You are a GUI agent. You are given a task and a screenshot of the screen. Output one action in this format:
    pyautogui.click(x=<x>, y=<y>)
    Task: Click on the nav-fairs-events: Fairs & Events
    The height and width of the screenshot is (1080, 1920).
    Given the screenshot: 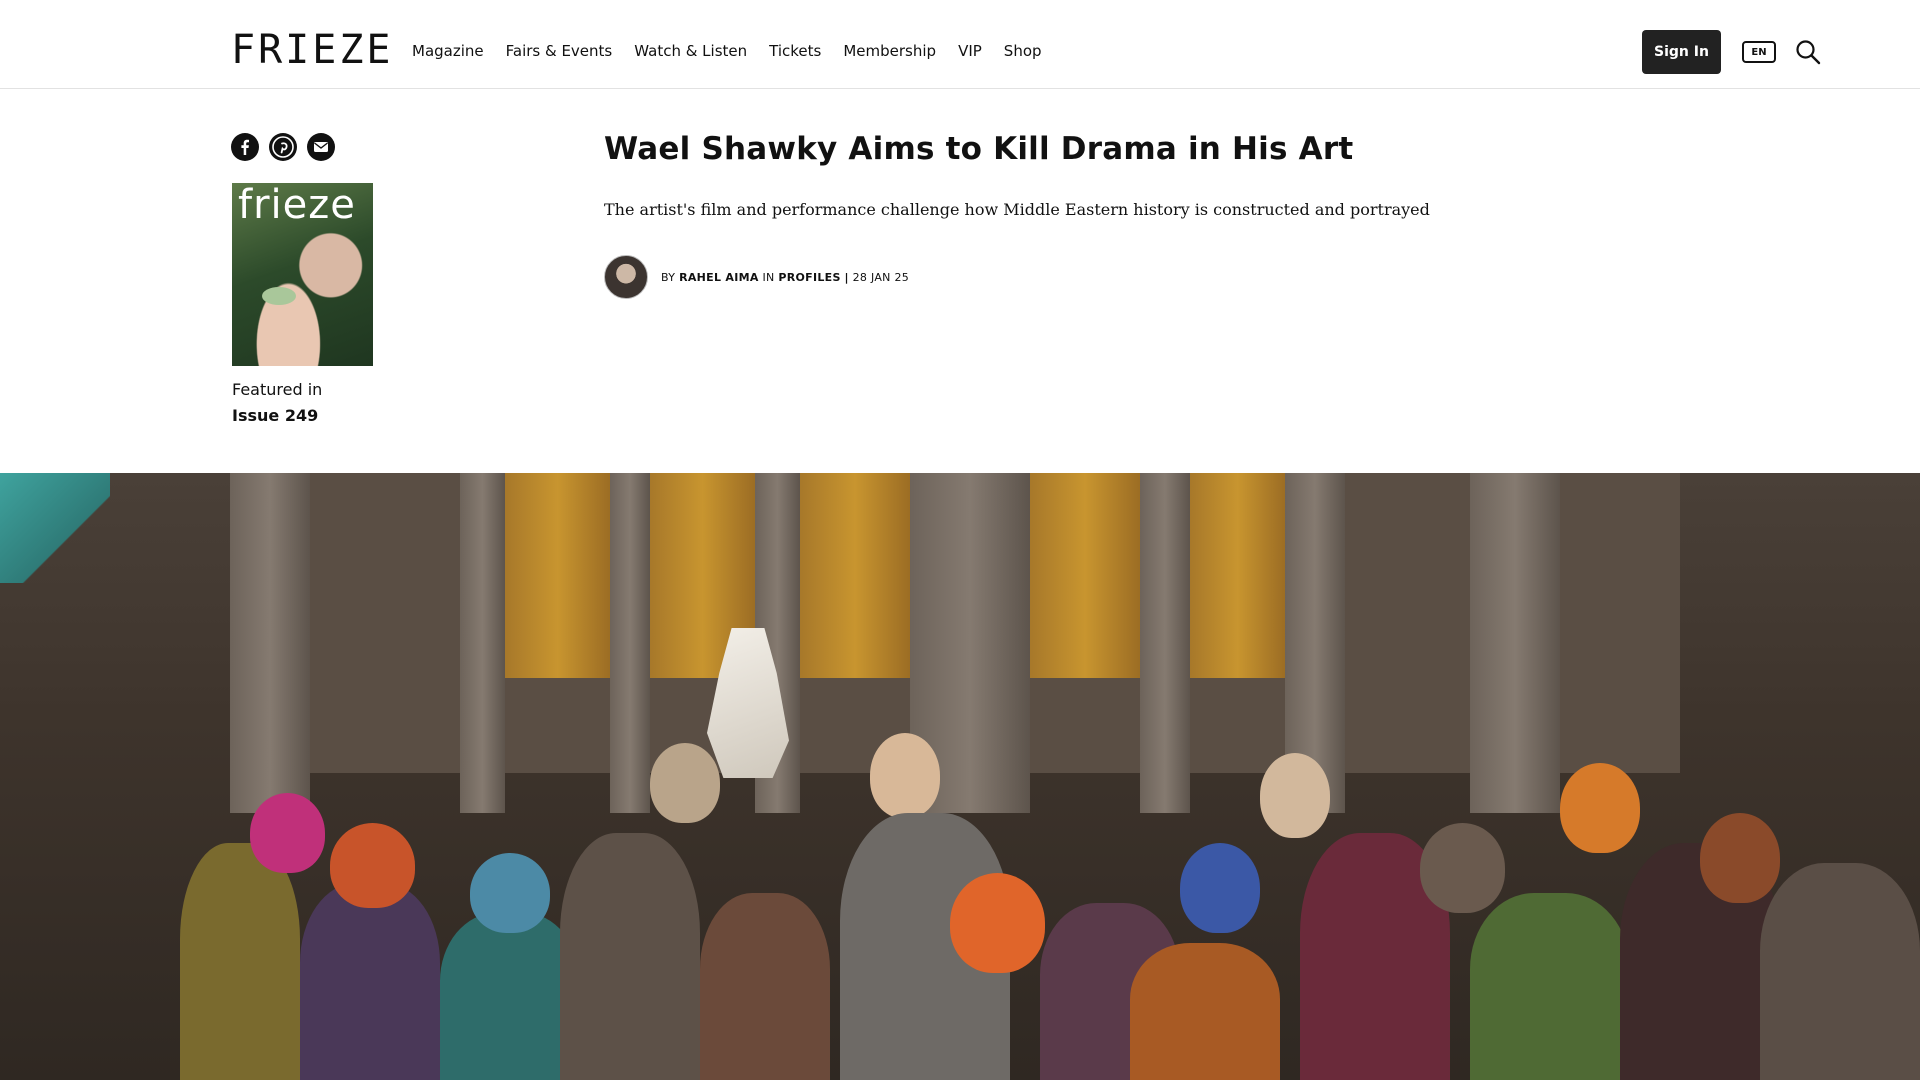 What is the action you would take?
    pyautogui.click(x=559, y=51)
    